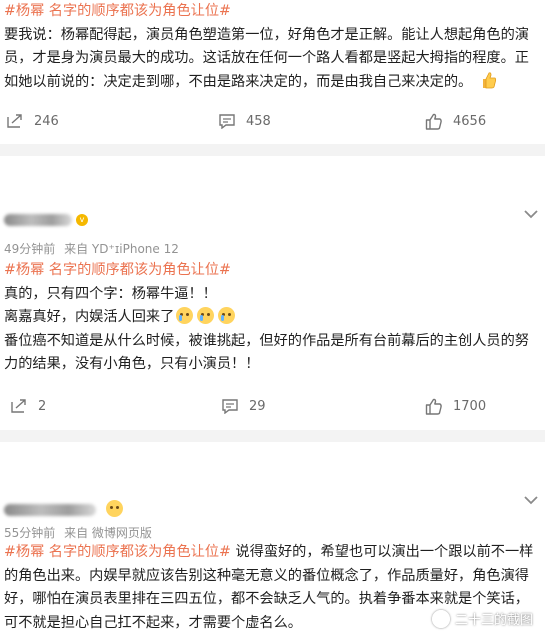 This screenshot has height=638, width=545. I want to click on comment-button: 29, so click(243, 406).